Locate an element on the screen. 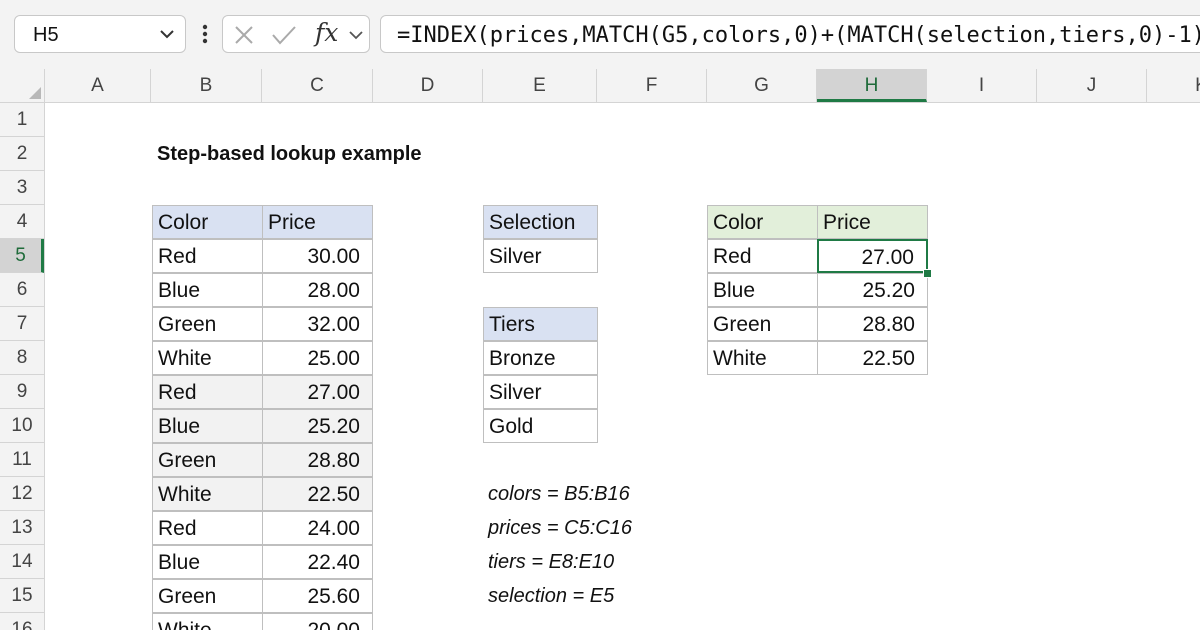  column-header-k: K is located at coordinates (1173, 85).